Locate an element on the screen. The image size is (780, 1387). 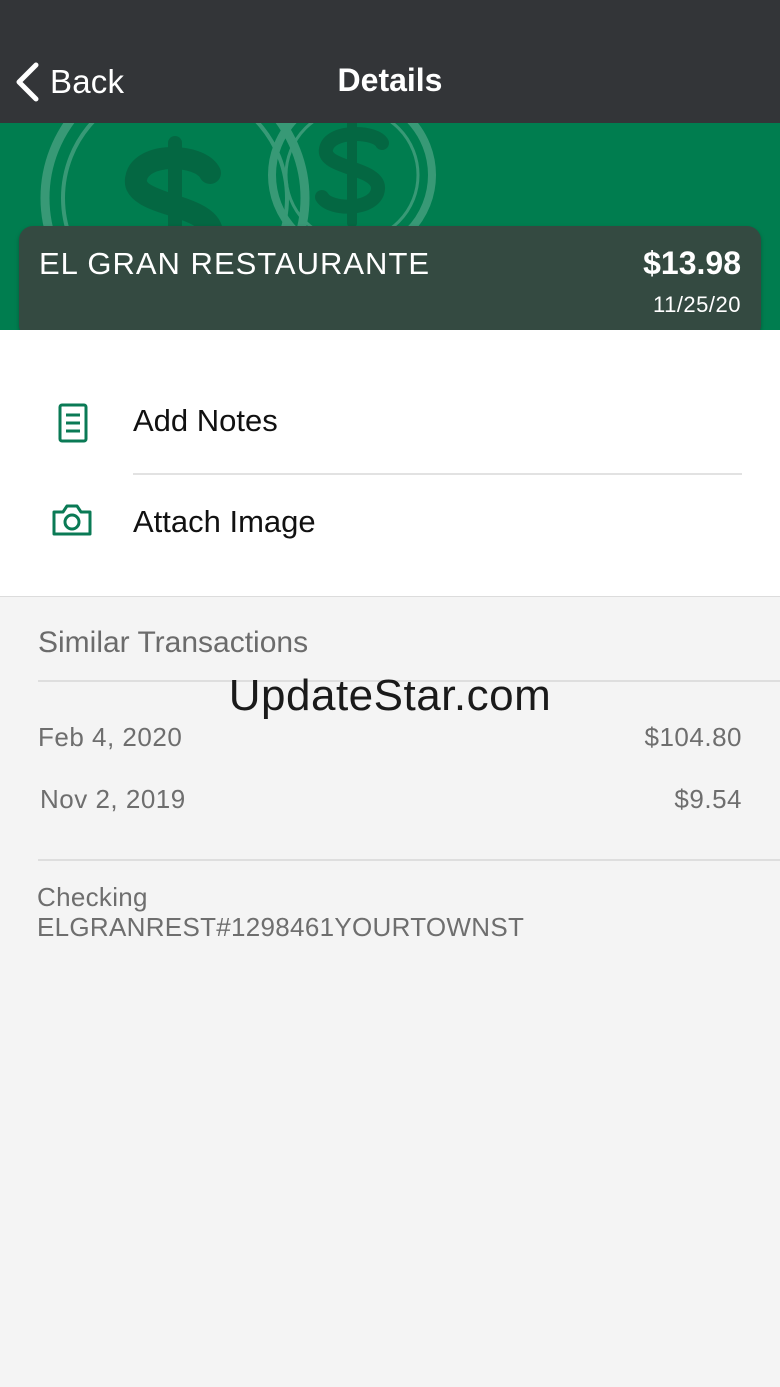
similar-transaction-amount: $9.54 is located at coordinates (708, 799).